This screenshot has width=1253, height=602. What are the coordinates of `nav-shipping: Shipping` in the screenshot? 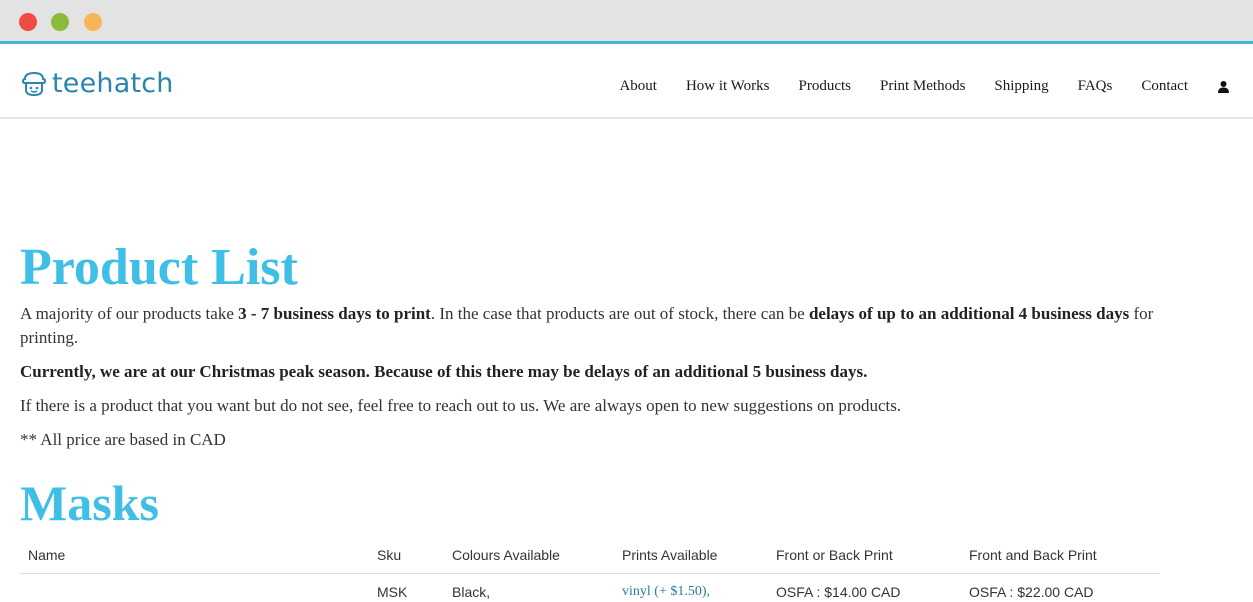 It's located at (1021, 86).